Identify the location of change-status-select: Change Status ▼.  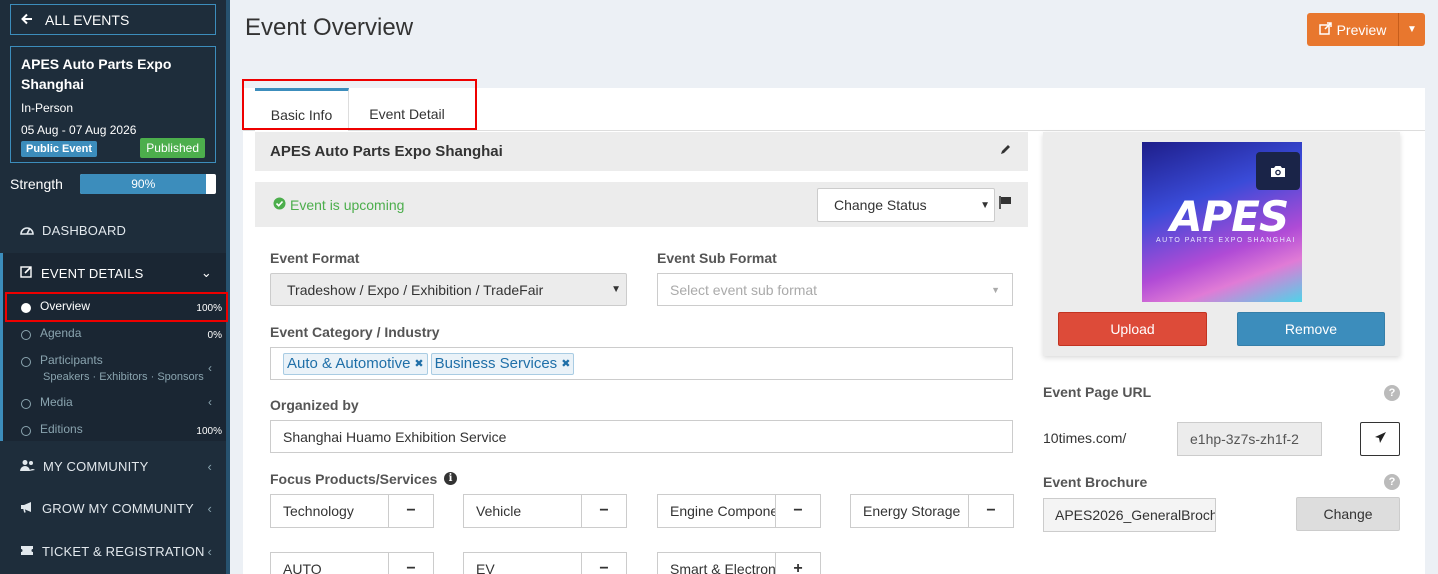
(906, 205).